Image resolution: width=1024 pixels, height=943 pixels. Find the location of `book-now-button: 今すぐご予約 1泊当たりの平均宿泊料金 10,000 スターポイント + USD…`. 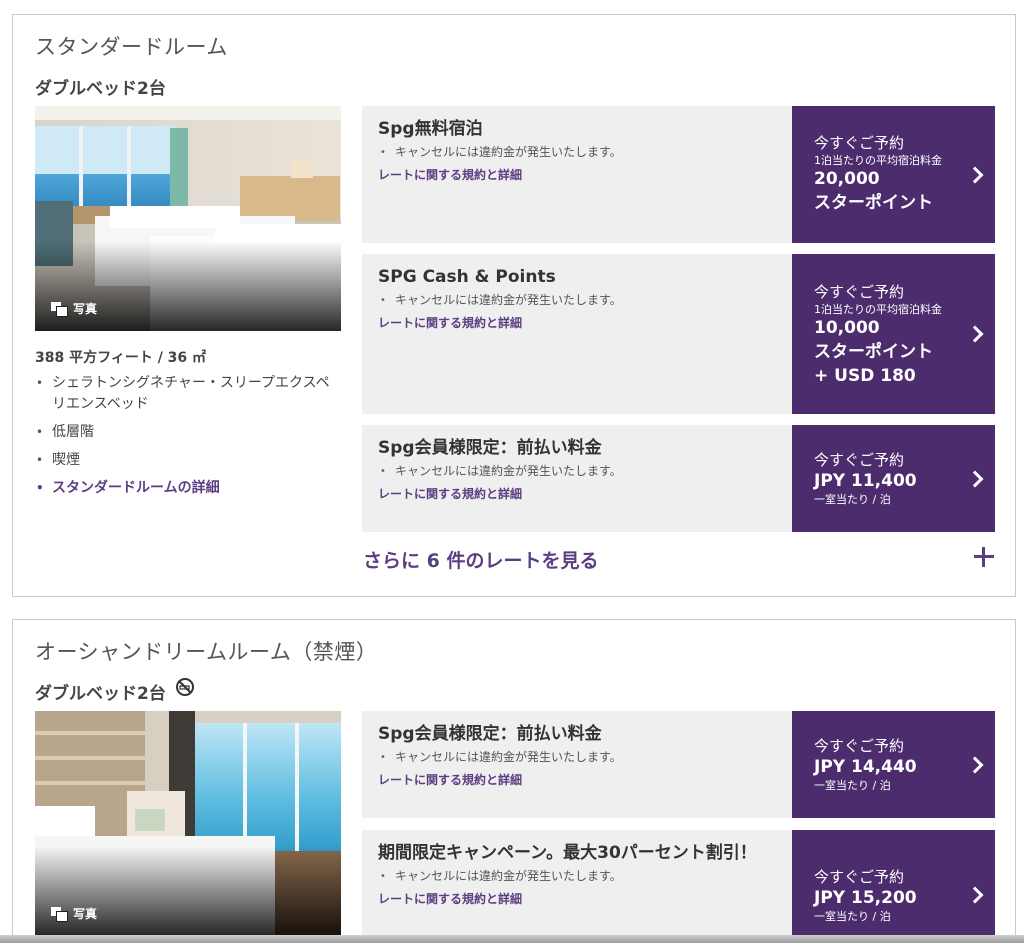

book-now-button: 今すぐご予約 1泊当たりの平均宿泊料金 10,000 スターポイント + USD… is located at coordinates (893, 334).